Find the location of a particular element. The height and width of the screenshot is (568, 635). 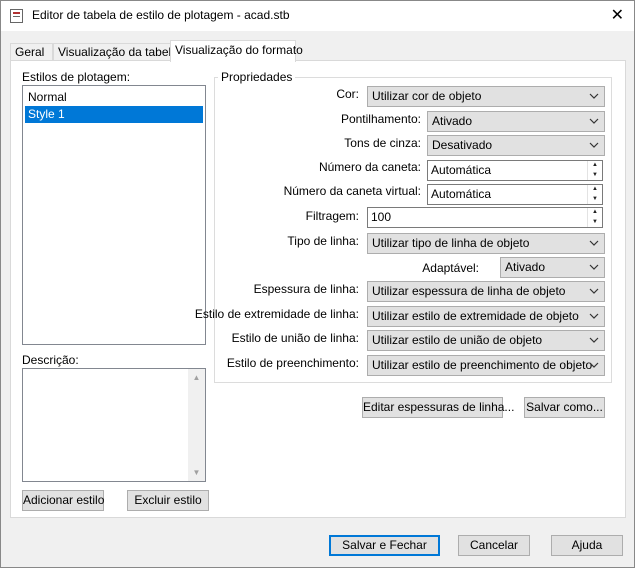

linetype-label: Tipo de linha: is located at coordinates (323, 241).